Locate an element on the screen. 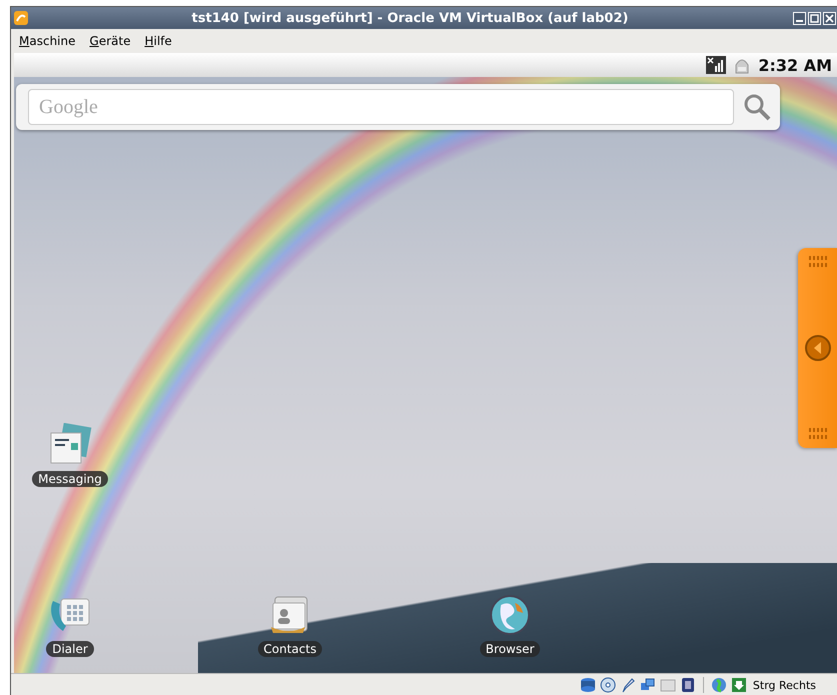 The height and width of the screenshot is (695, 837). close-button is located at coordinates (829, 18).